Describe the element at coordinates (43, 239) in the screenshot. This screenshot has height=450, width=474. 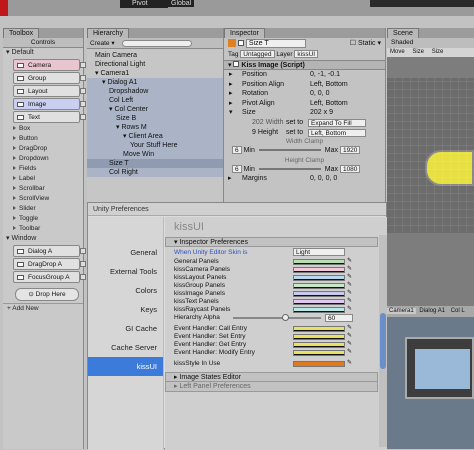
I see `section-window: ▾ Window` at that location.